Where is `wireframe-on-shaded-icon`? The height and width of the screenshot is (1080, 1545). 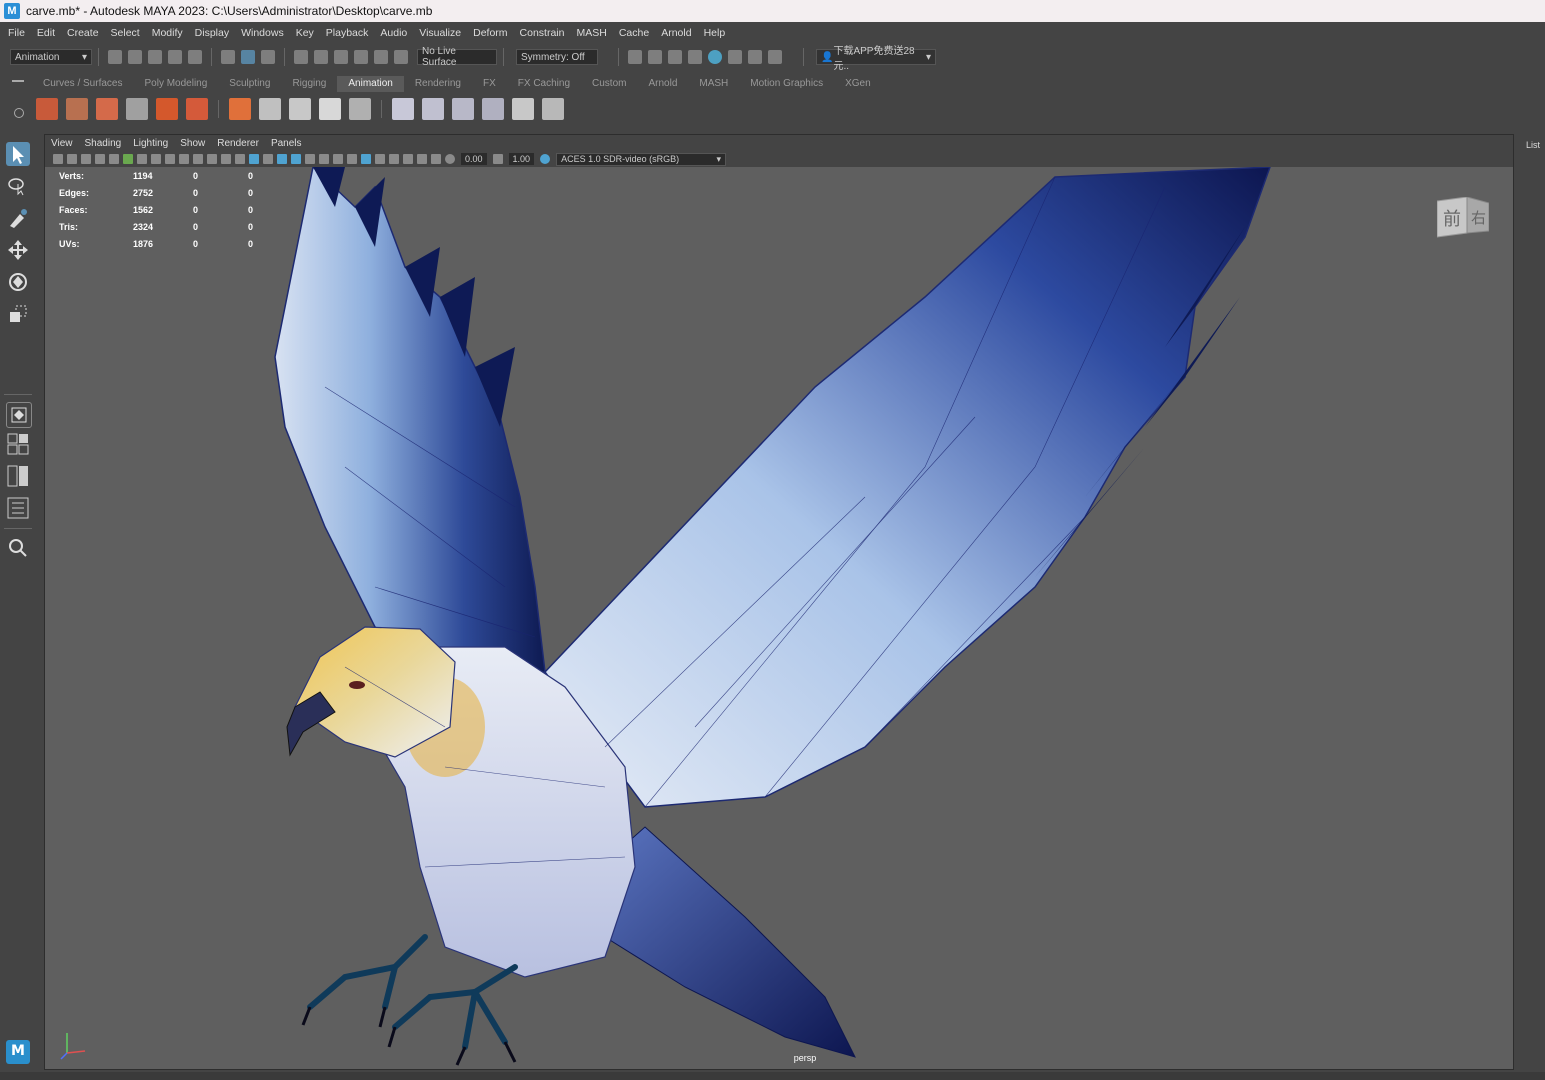
wireframe-on-shaded-icon is located at coordinates (282, 159).